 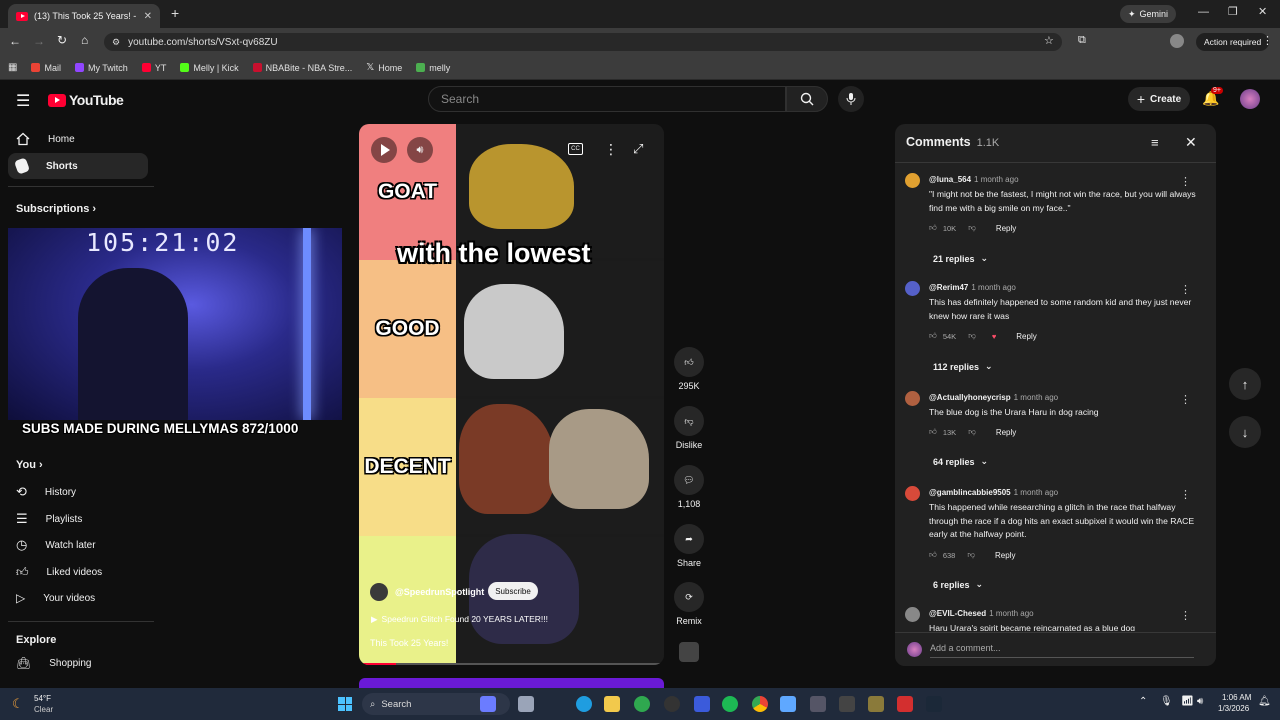 I want to click on comments-button: 💬︎ 1,108, so click(x=689, y=487).